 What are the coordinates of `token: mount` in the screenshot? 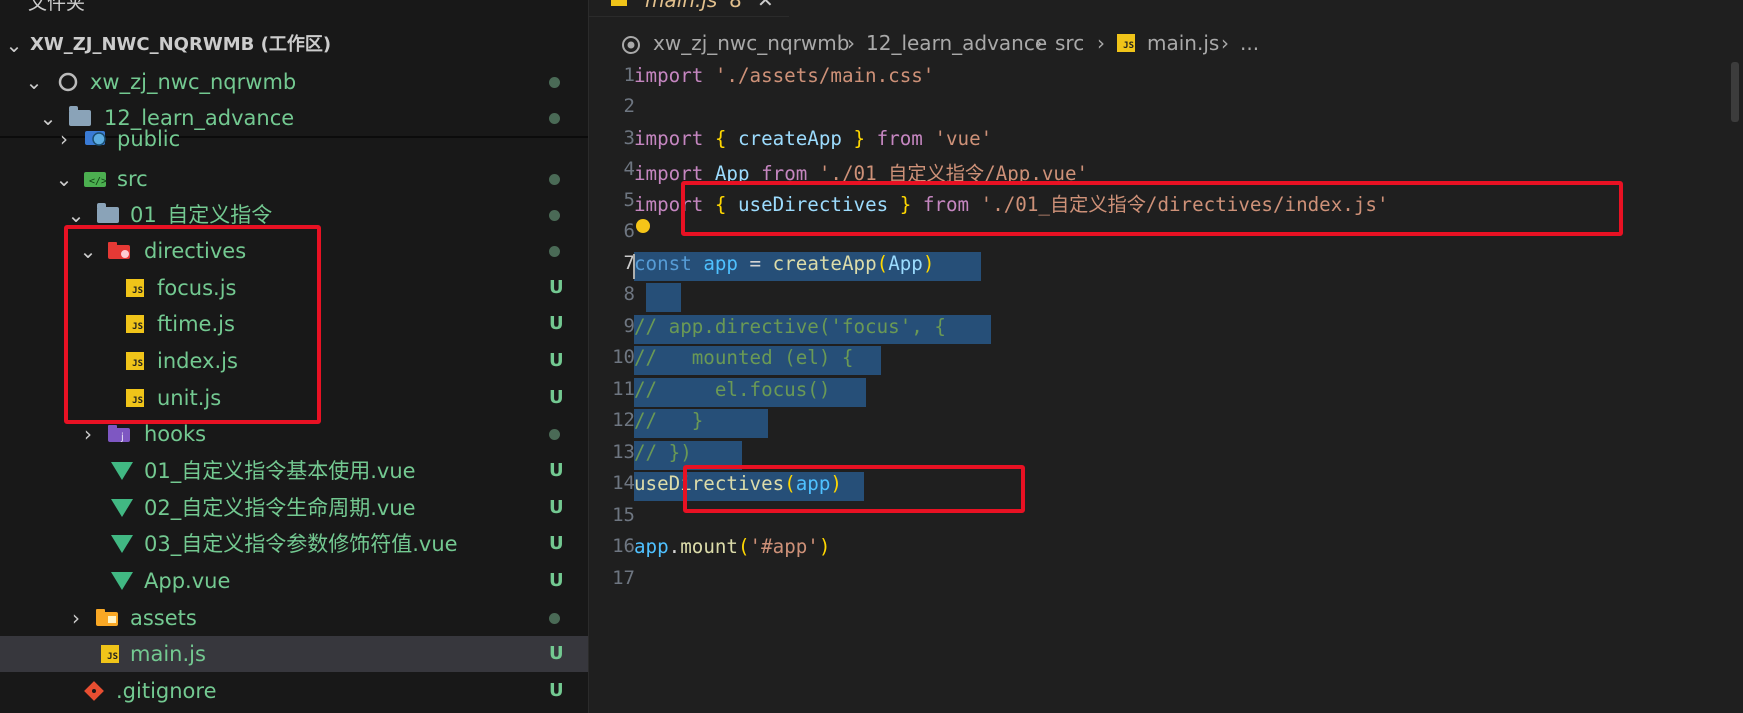 It's located at (709, 546).